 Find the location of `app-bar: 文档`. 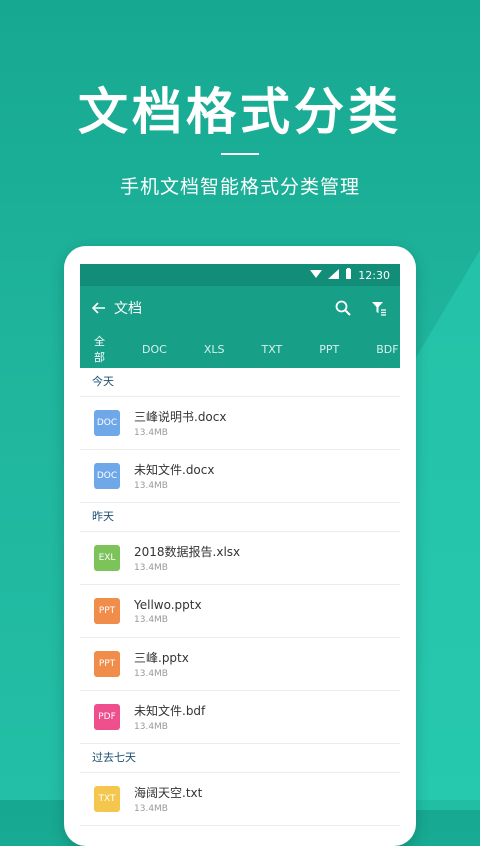

app-bar: 文档 is located at coordinates (240, 308).